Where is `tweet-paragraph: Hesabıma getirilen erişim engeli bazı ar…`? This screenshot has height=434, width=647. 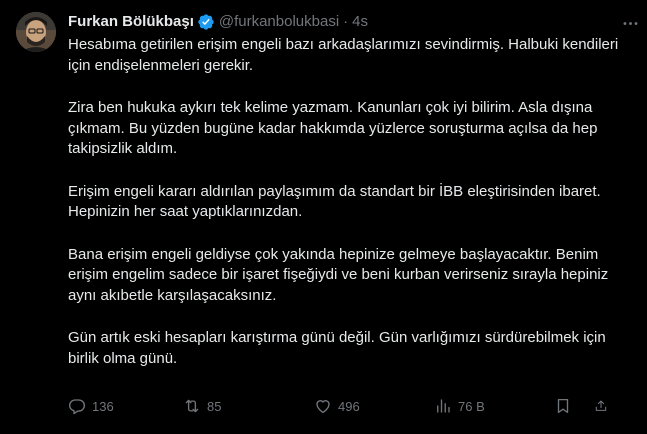
tweet-paragraph: Hesabıma getirilen erişim engeli bazı ar… is located at coordinates (343, 55).